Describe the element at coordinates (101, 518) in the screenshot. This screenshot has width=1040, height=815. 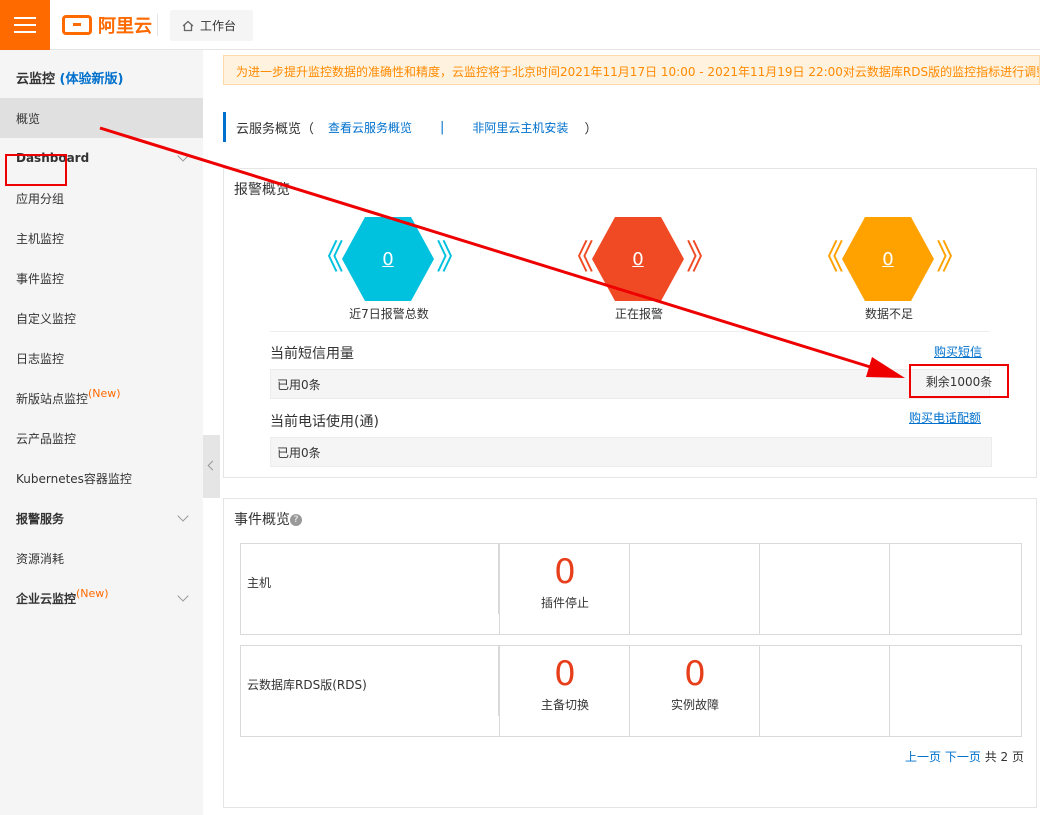
I see `sidebar-item-alarm-service: 报警服务` at that location.